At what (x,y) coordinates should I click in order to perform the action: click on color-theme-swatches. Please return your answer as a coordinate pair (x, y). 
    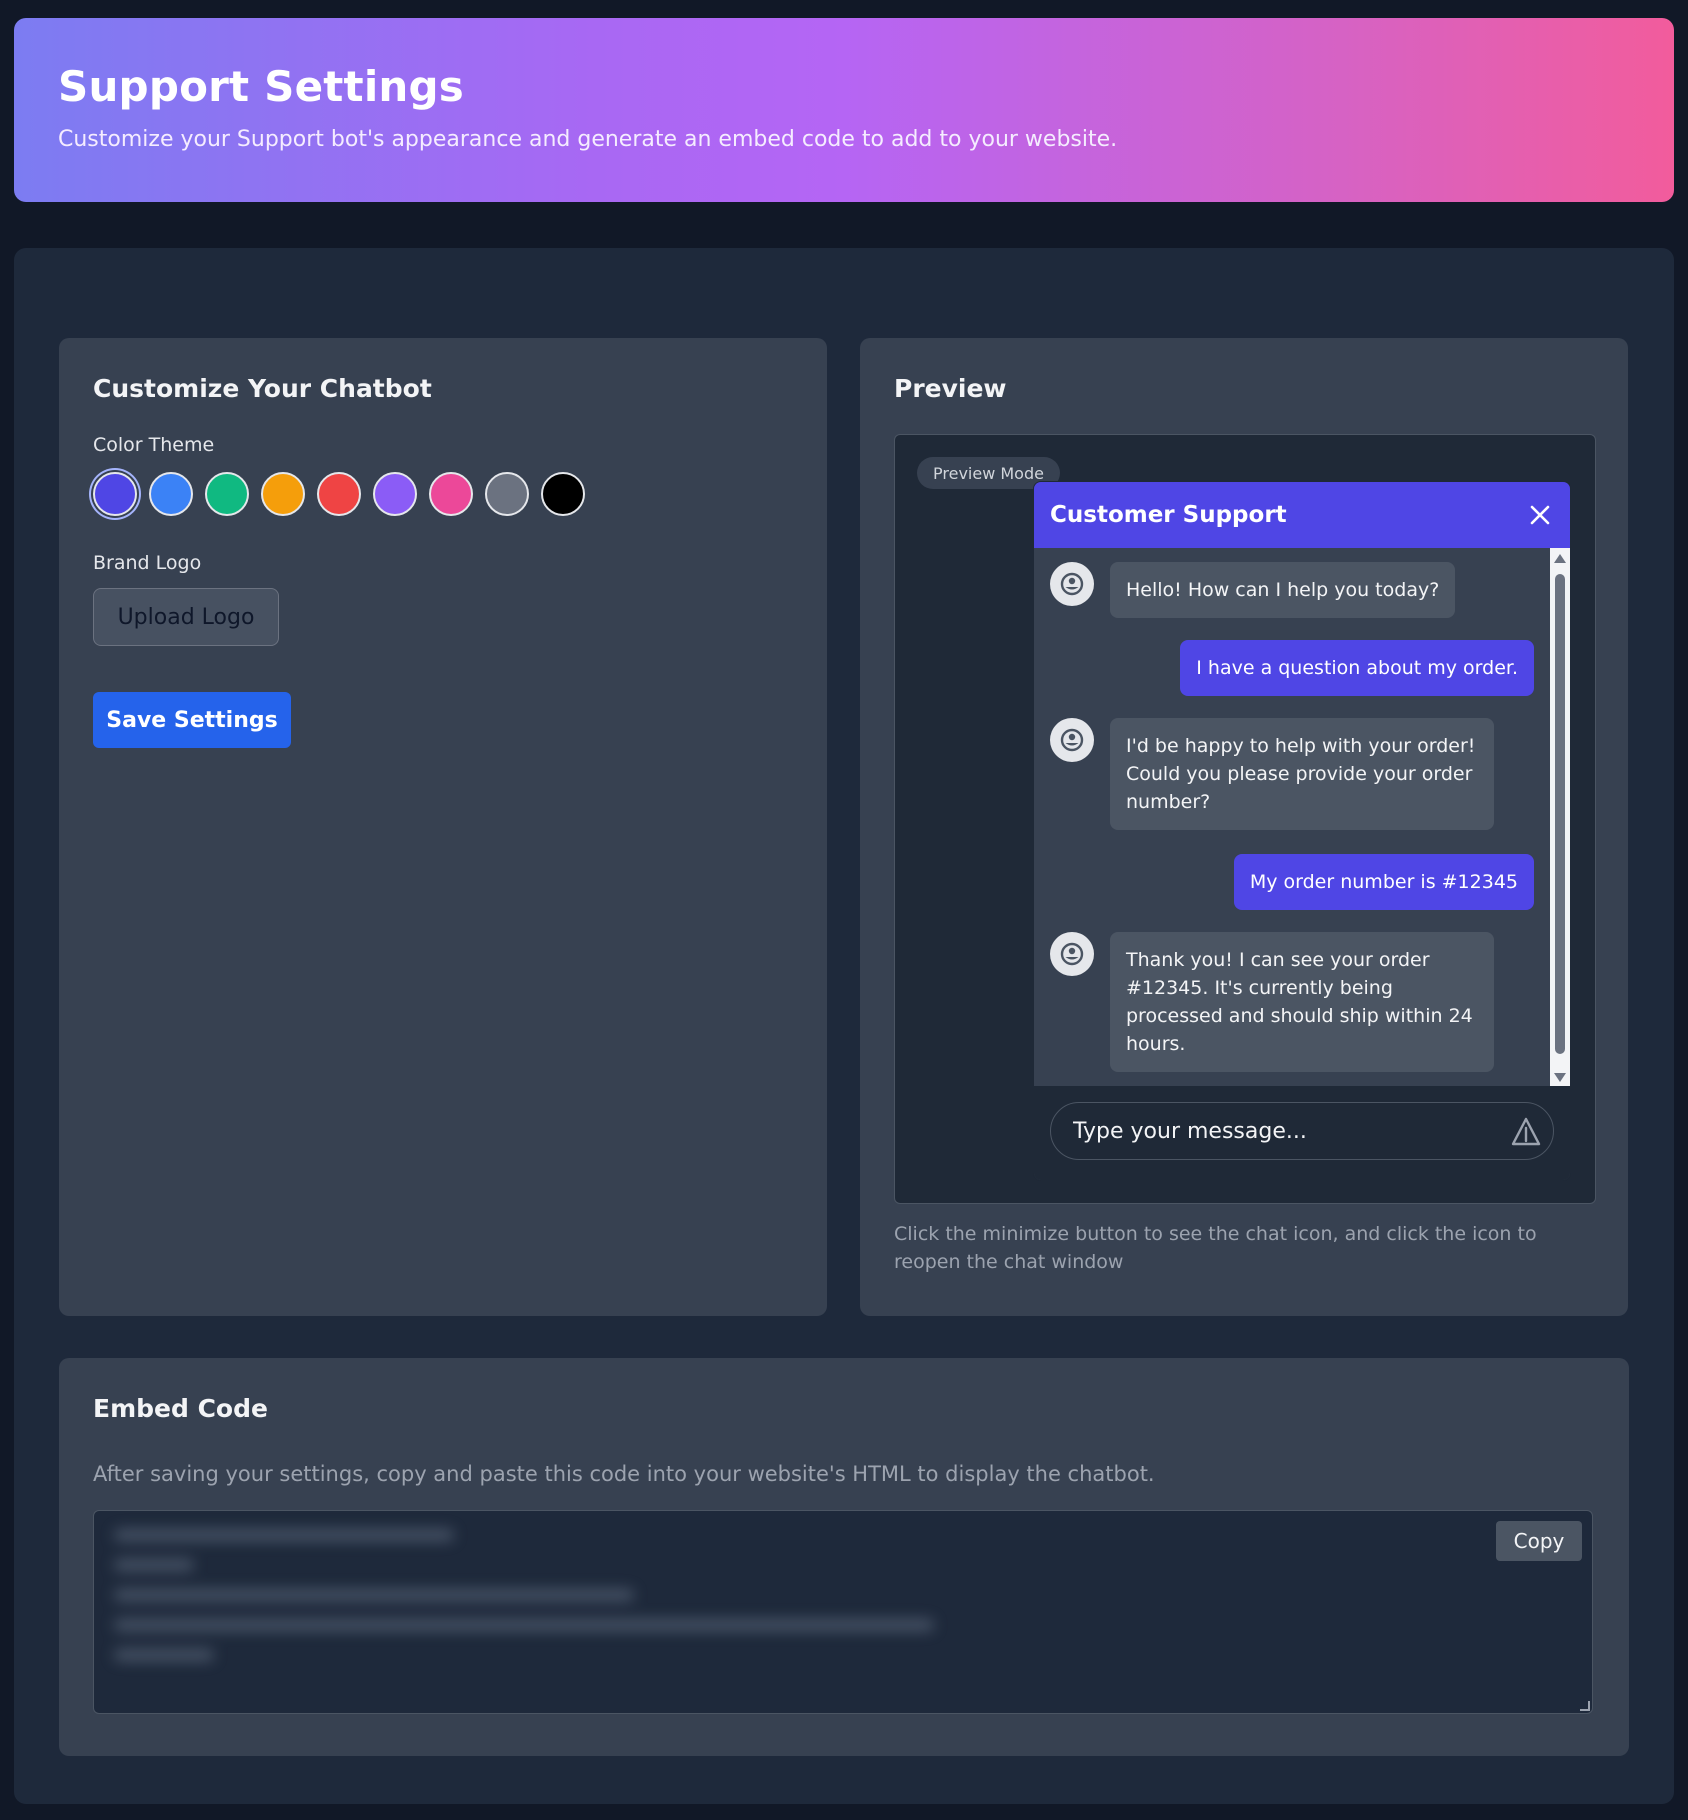
    Looking at the image, I should click on (339, 494).